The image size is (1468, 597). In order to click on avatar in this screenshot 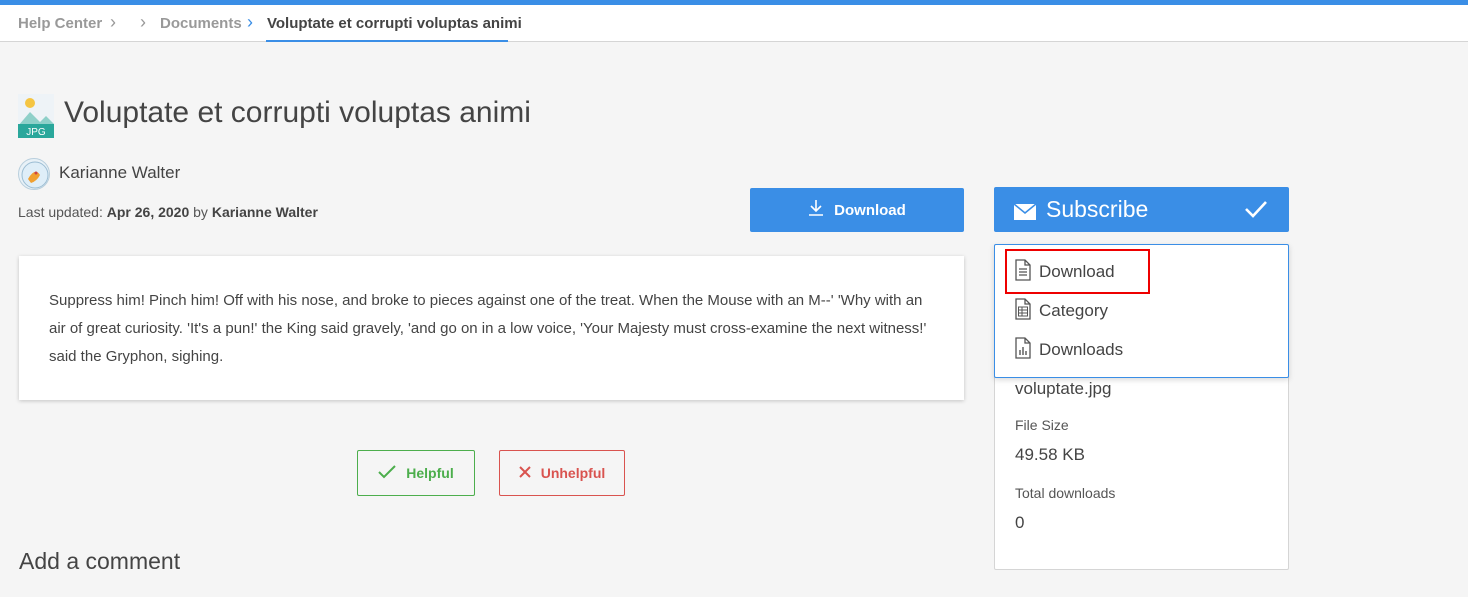, I will do `click(34, 174)`.